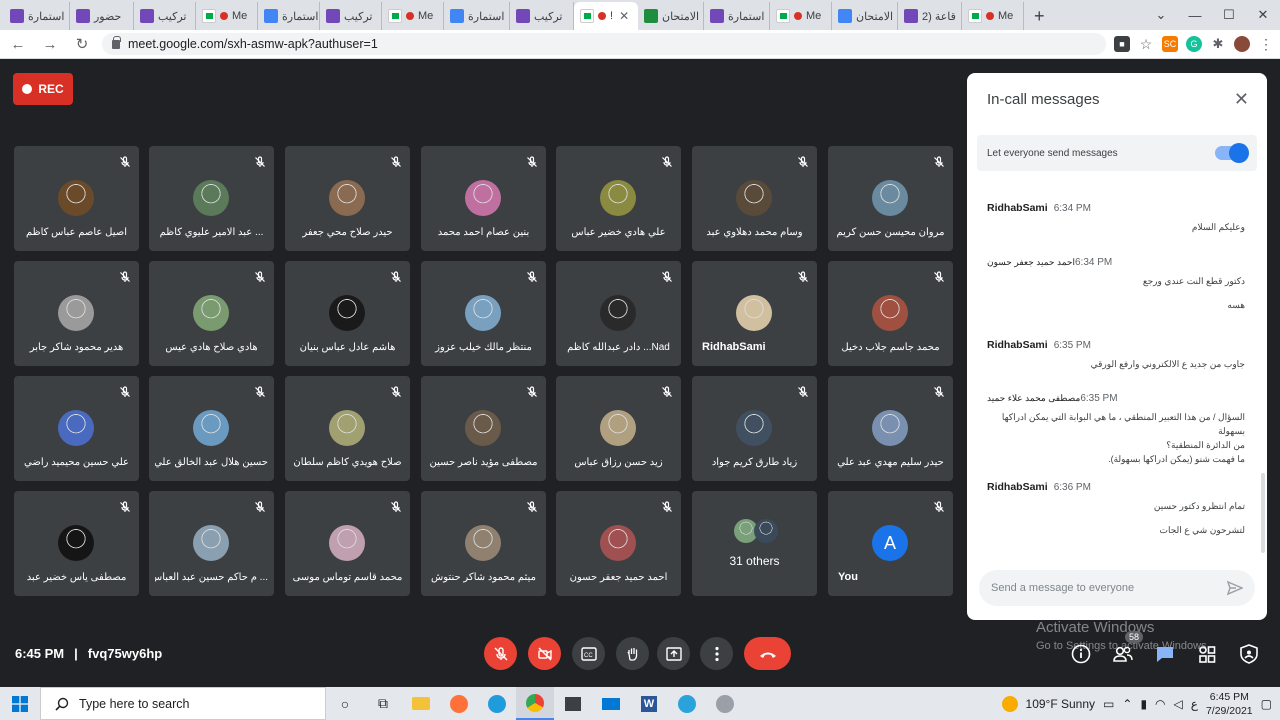 This screenshot has width=1280, height=720. I want to click on participant-tile: Nad... دادر عبدالله كاظم, so click(618, 313).